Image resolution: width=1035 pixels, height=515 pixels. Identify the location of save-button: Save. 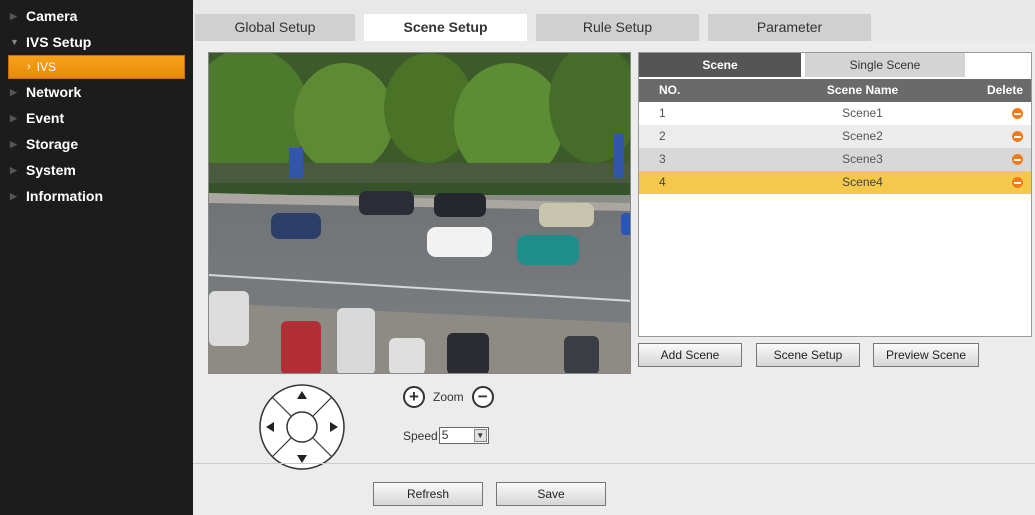
(551, 494).